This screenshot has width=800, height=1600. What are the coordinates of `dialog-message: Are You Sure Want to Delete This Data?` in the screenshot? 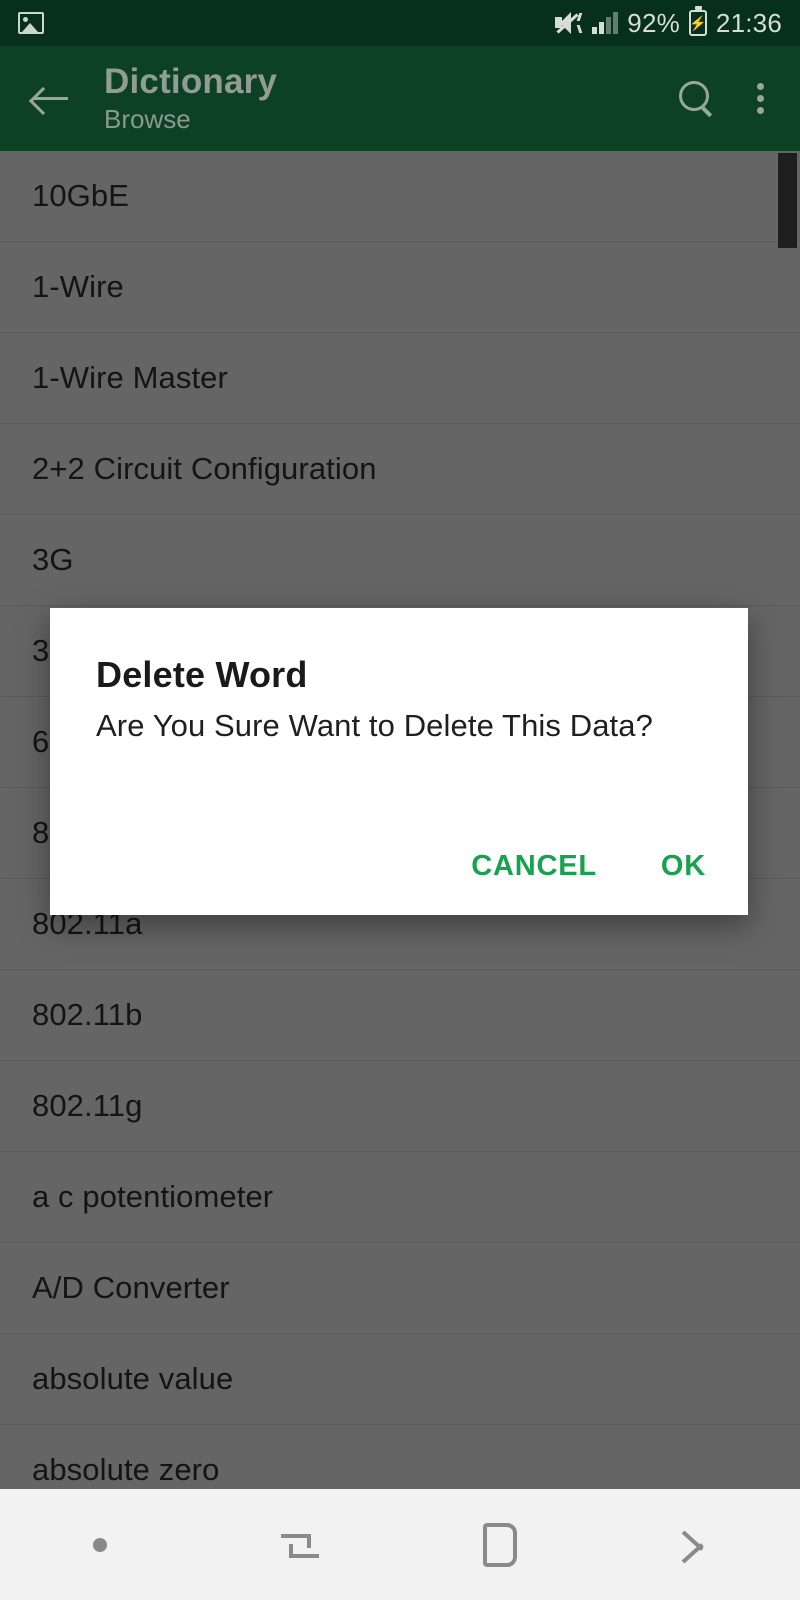 It's located at (374, 725).